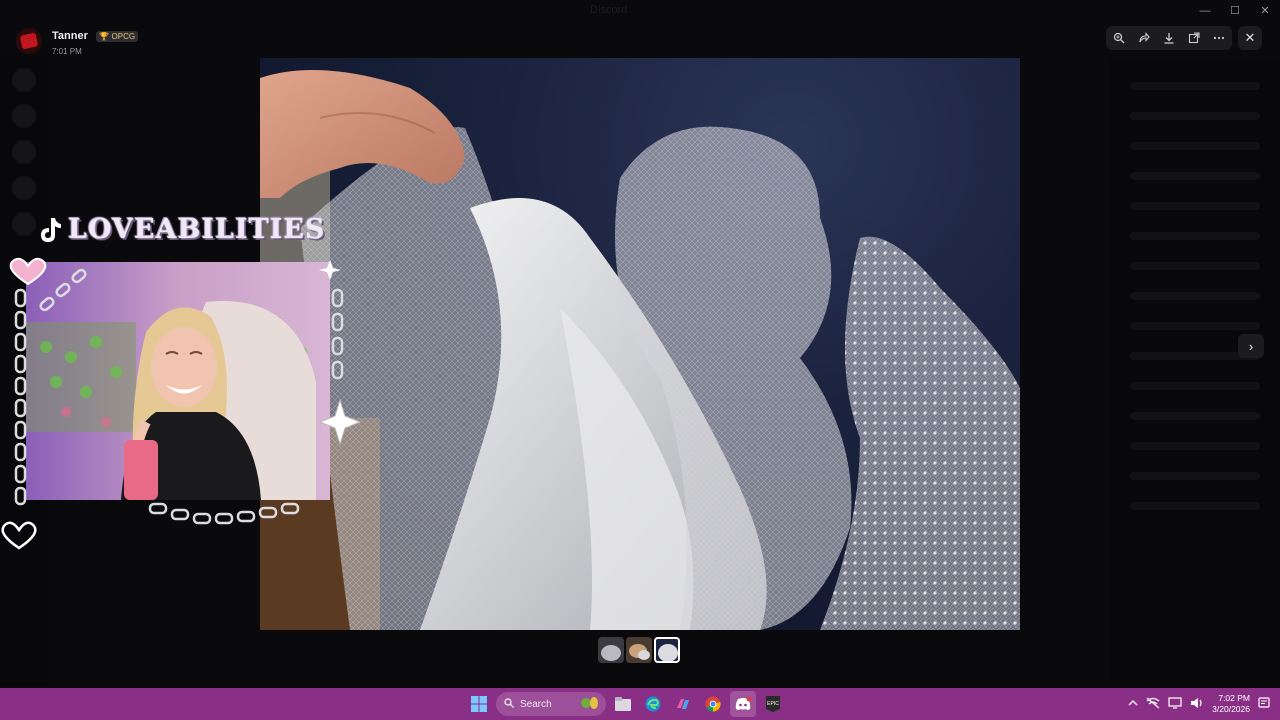 This screenshot has height=720, width=1280. What do you see at coordinates (590, 704) in the screenshot?
I see `widget-icon` at bounding box center [590, 704].